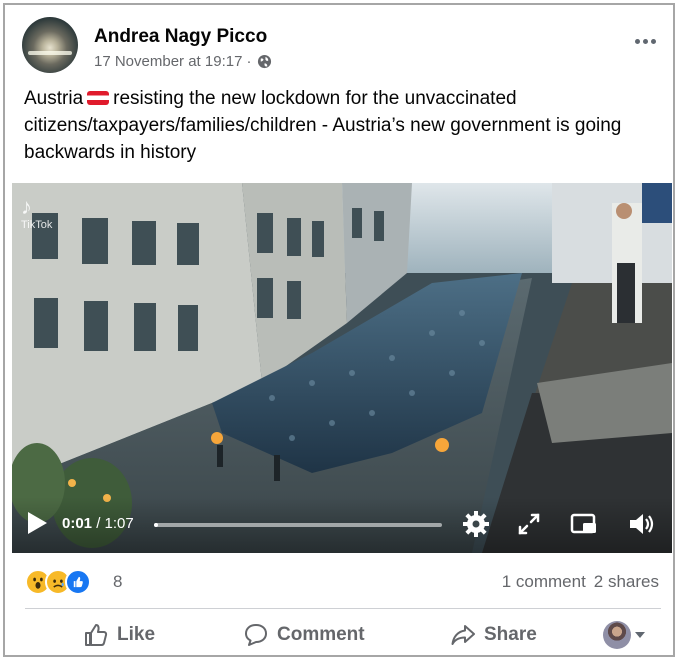 This screenshot has width=678, height=660. I want to click on comment-button: Comment, so click(304, 635).